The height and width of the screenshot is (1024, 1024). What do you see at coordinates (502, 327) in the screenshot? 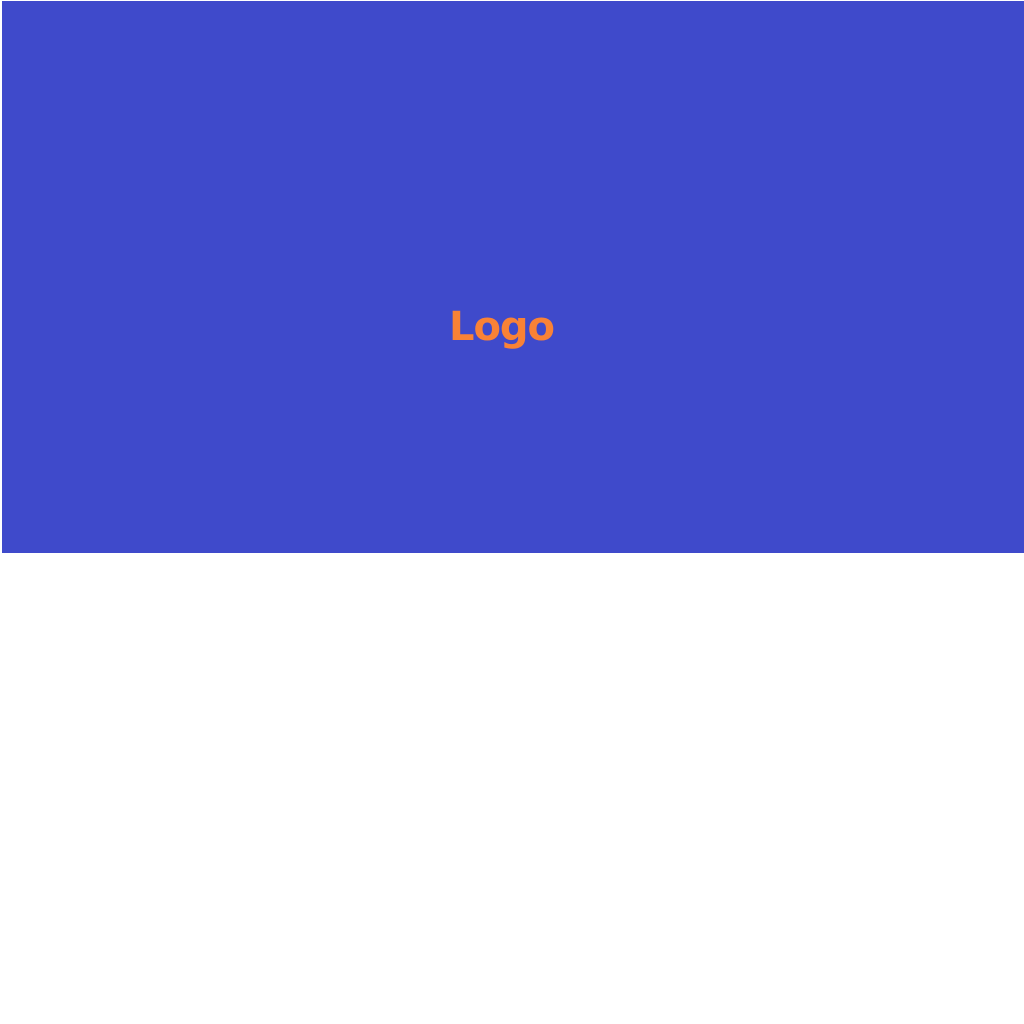
I see `logo: Logo` at bounding box center [502, 327].